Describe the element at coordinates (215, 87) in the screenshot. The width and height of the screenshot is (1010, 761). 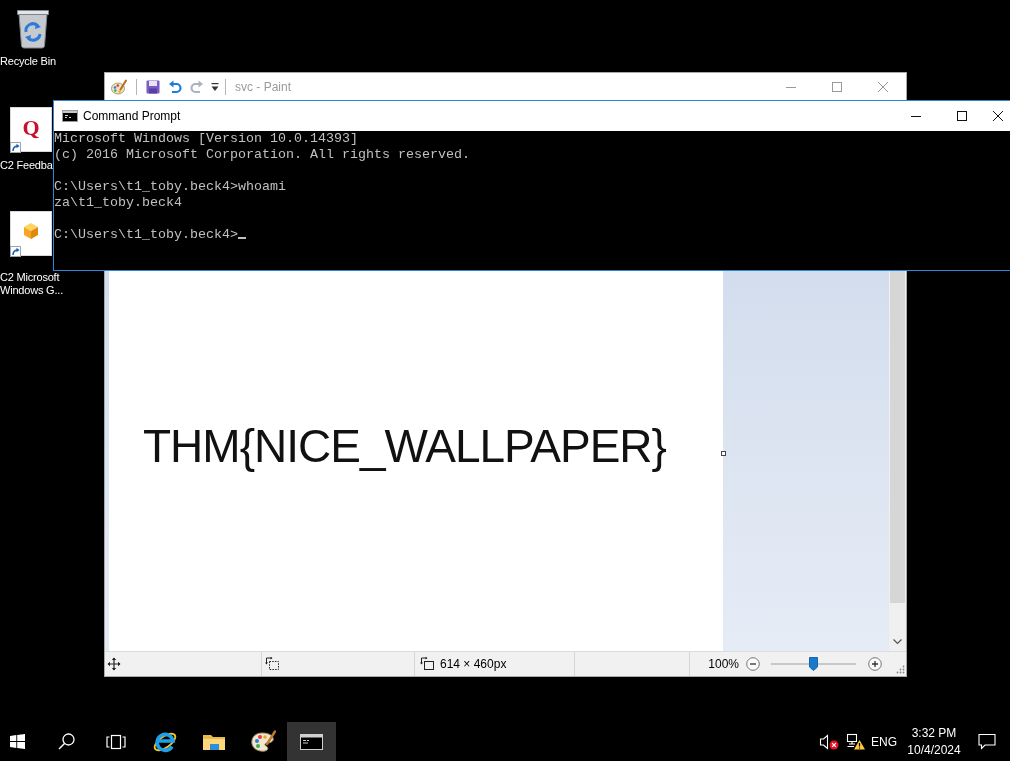
I see `caret-icon` at that location.